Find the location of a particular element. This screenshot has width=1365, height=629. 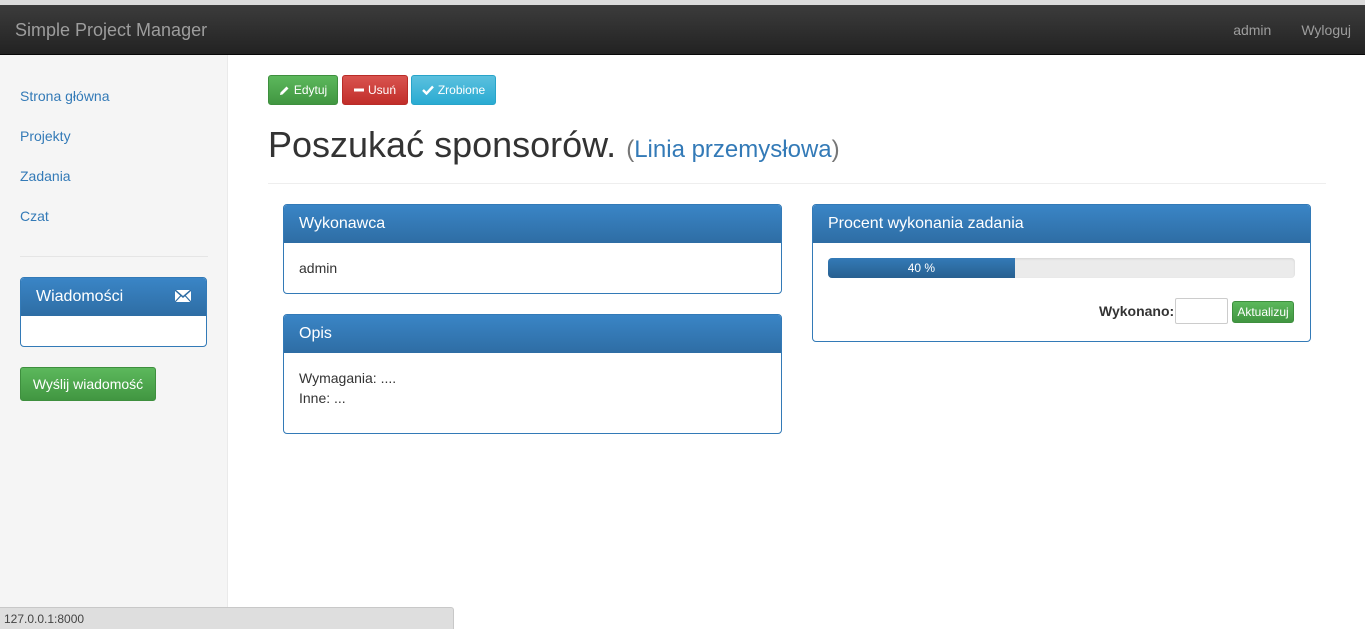

page-title: Poszukać sponsorów. (Linia przemysłowa) is located at coordinates (554, 145).